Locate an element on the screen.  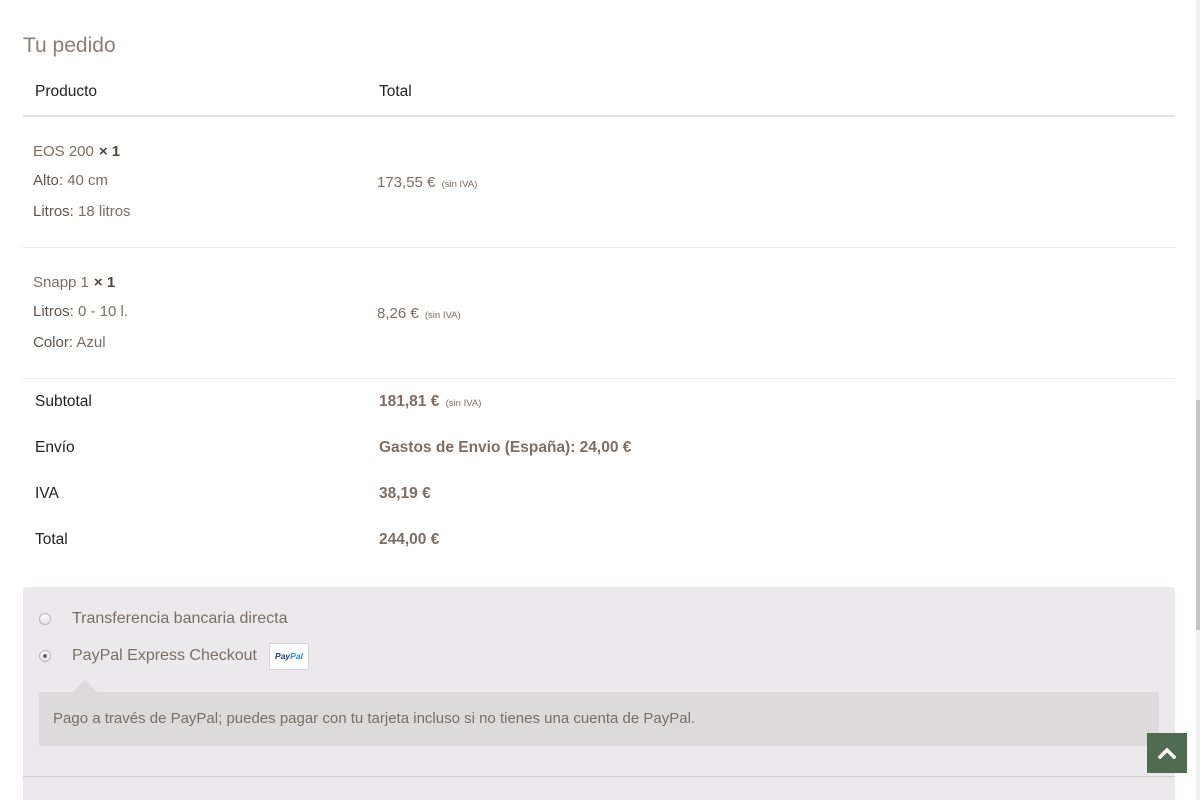
total-label: Total is located at coordinates (51, 539).